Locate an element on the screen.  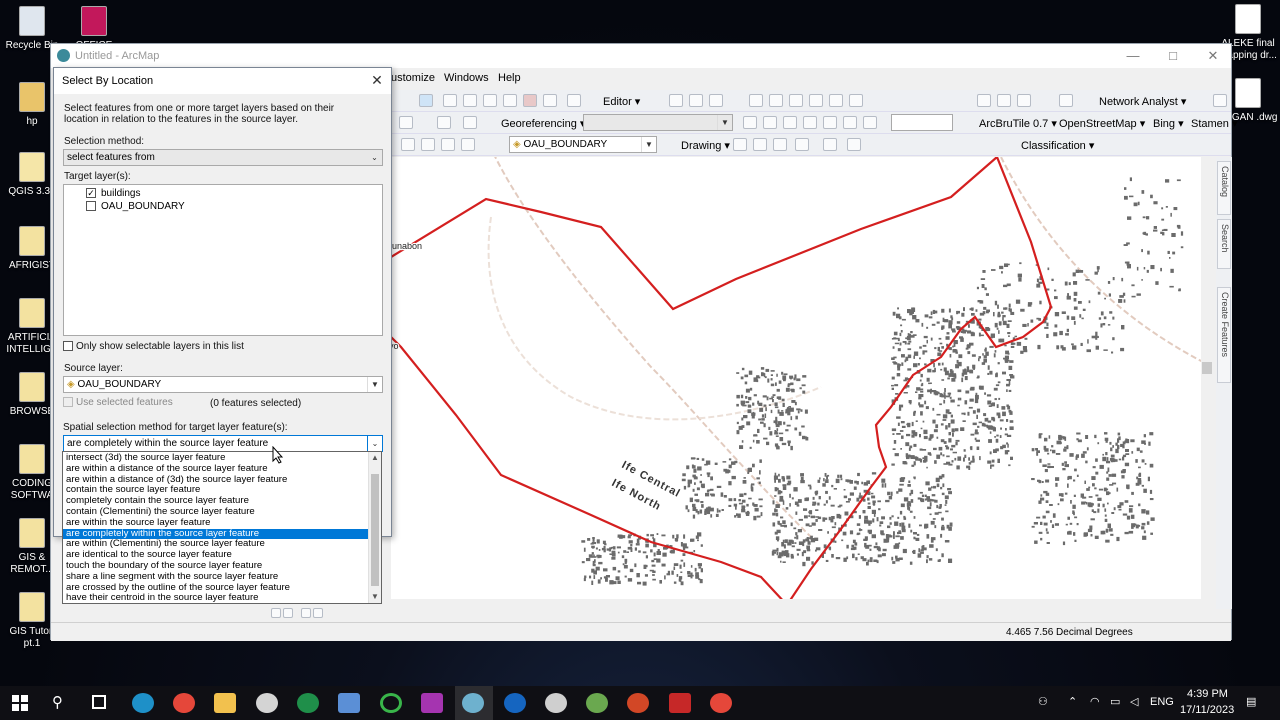
layout-view-button is located at coordinates (288, 613).